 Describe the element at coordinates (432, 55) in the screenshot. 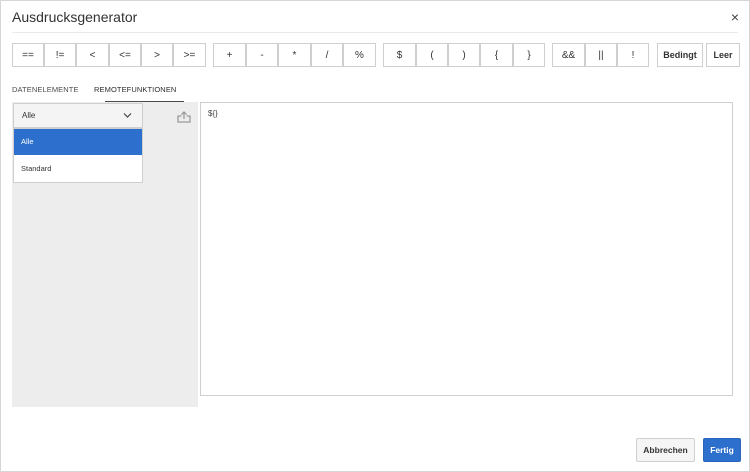

I see `op-open-paren-button: (` at that location.